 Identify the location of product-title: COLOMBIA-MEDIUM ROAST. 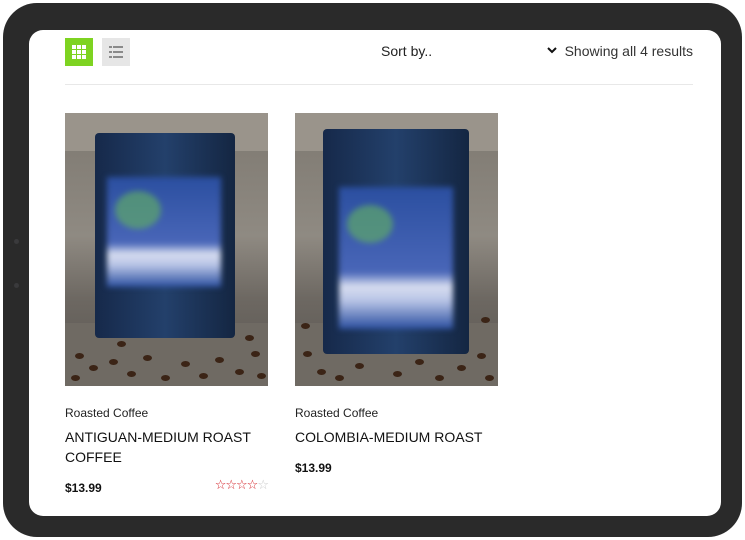
(396, 437).